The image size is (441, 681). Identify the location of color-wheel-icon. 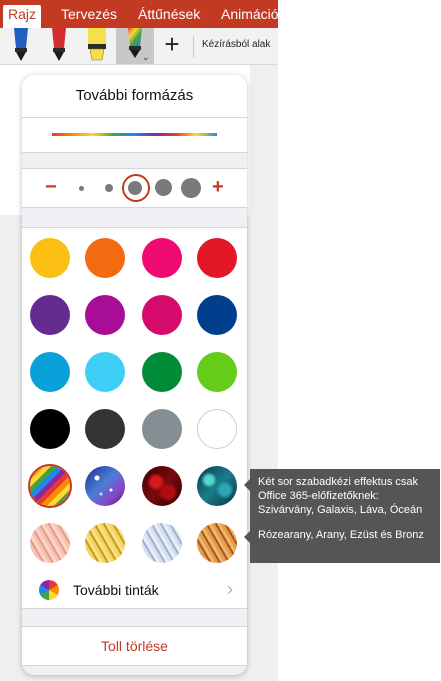
(49, 590).